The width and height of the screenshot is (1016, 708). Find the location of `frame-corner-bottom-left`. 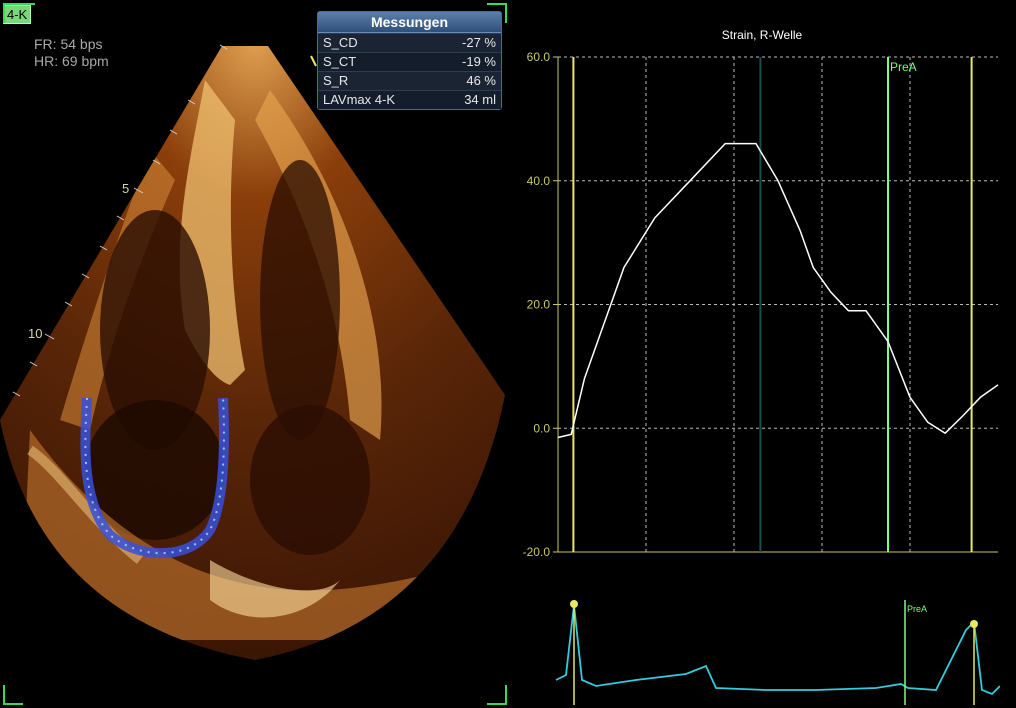

frame-corner-bottom-left is located at coordinates (13, 695).